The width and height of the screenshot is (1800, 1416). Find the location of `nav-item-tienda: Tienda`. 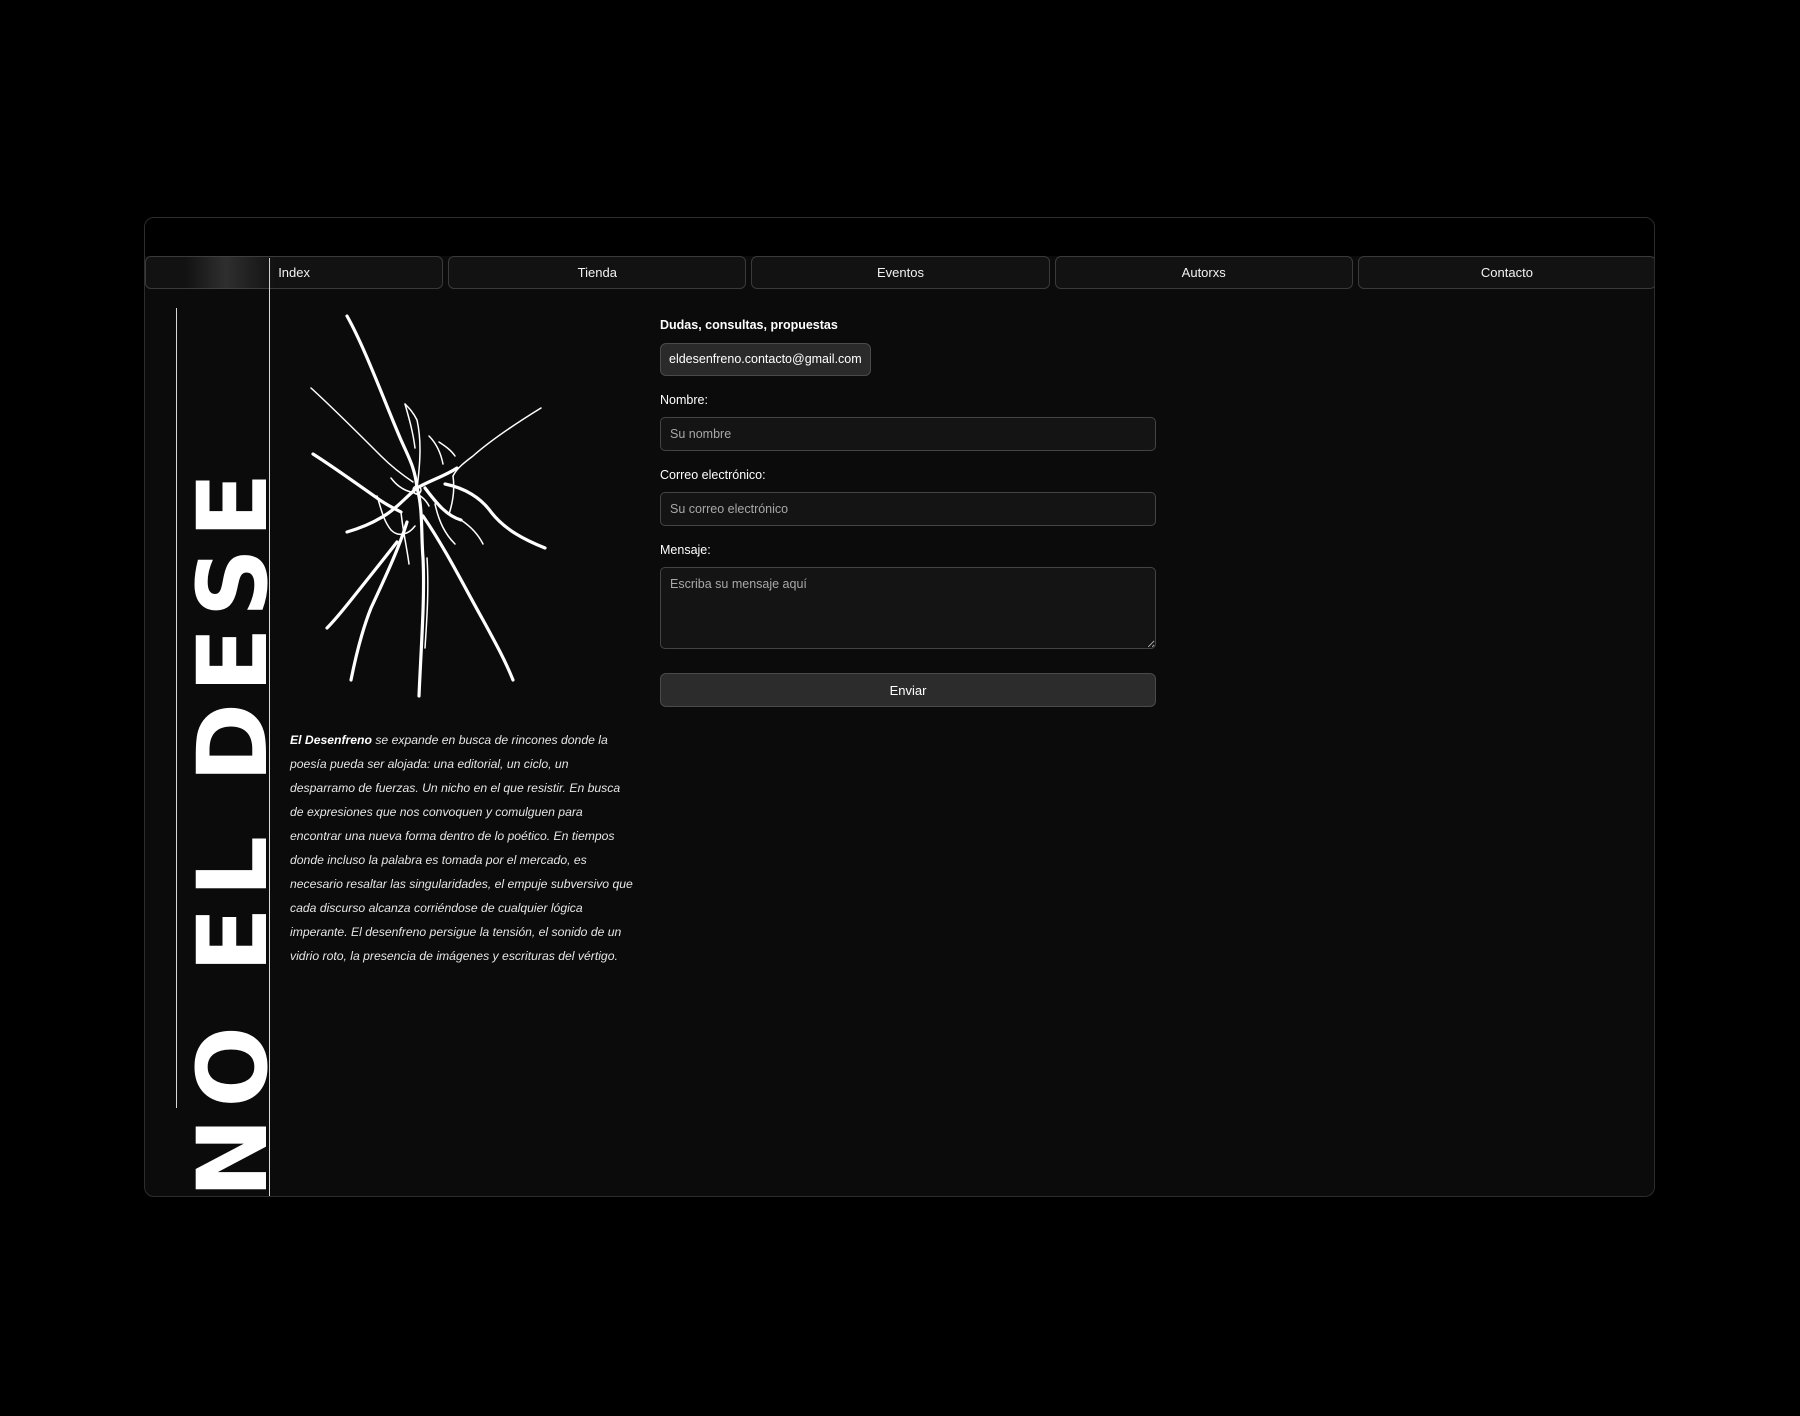

nav-item-tienda: Tienda is located at coordinates (597, 272).